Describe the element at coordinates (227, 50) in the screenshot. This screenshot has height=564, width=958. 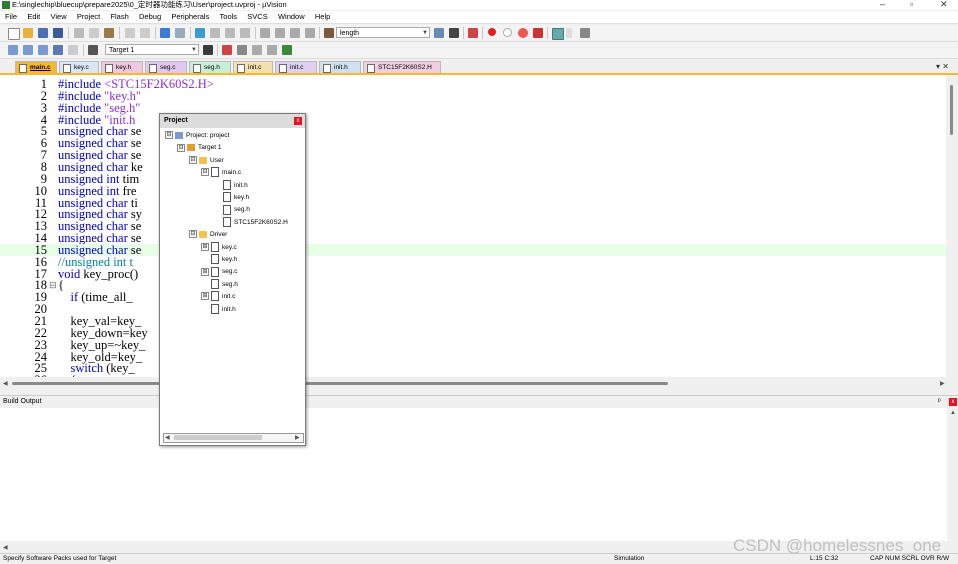
I see `file-extensions-icon` at that location.